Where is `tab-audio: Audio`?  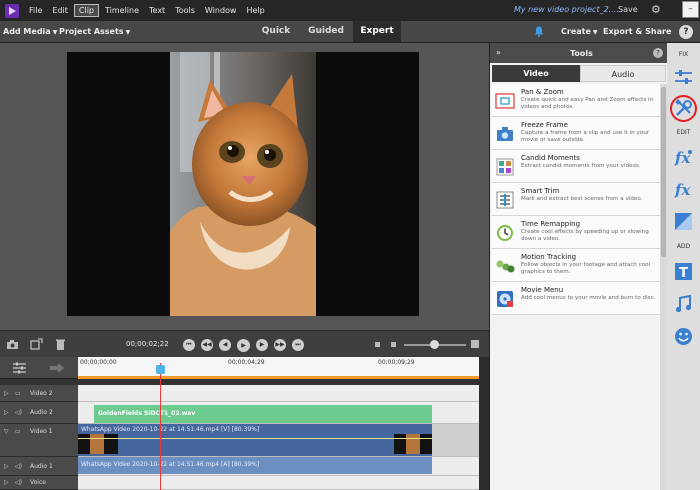 tab-audio: Audio is located at coordinates (623, 73).